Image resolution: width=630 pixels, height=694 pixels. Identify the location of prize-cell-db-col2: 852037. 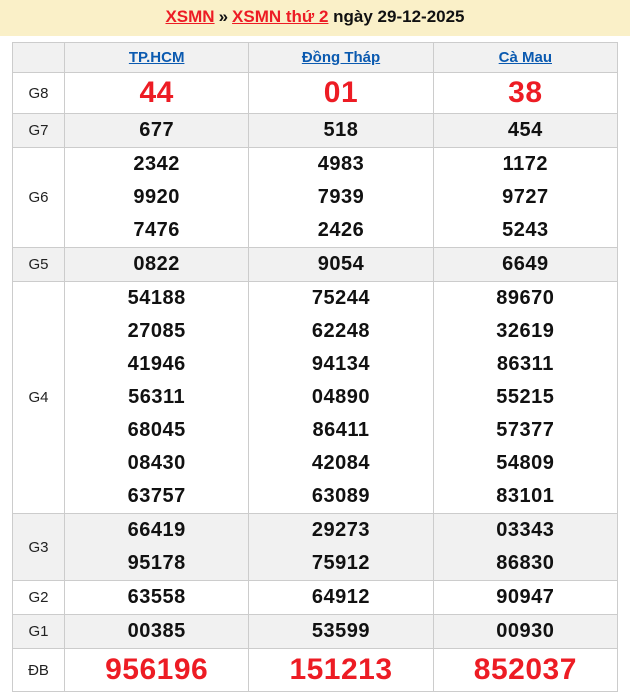
(525, 670).